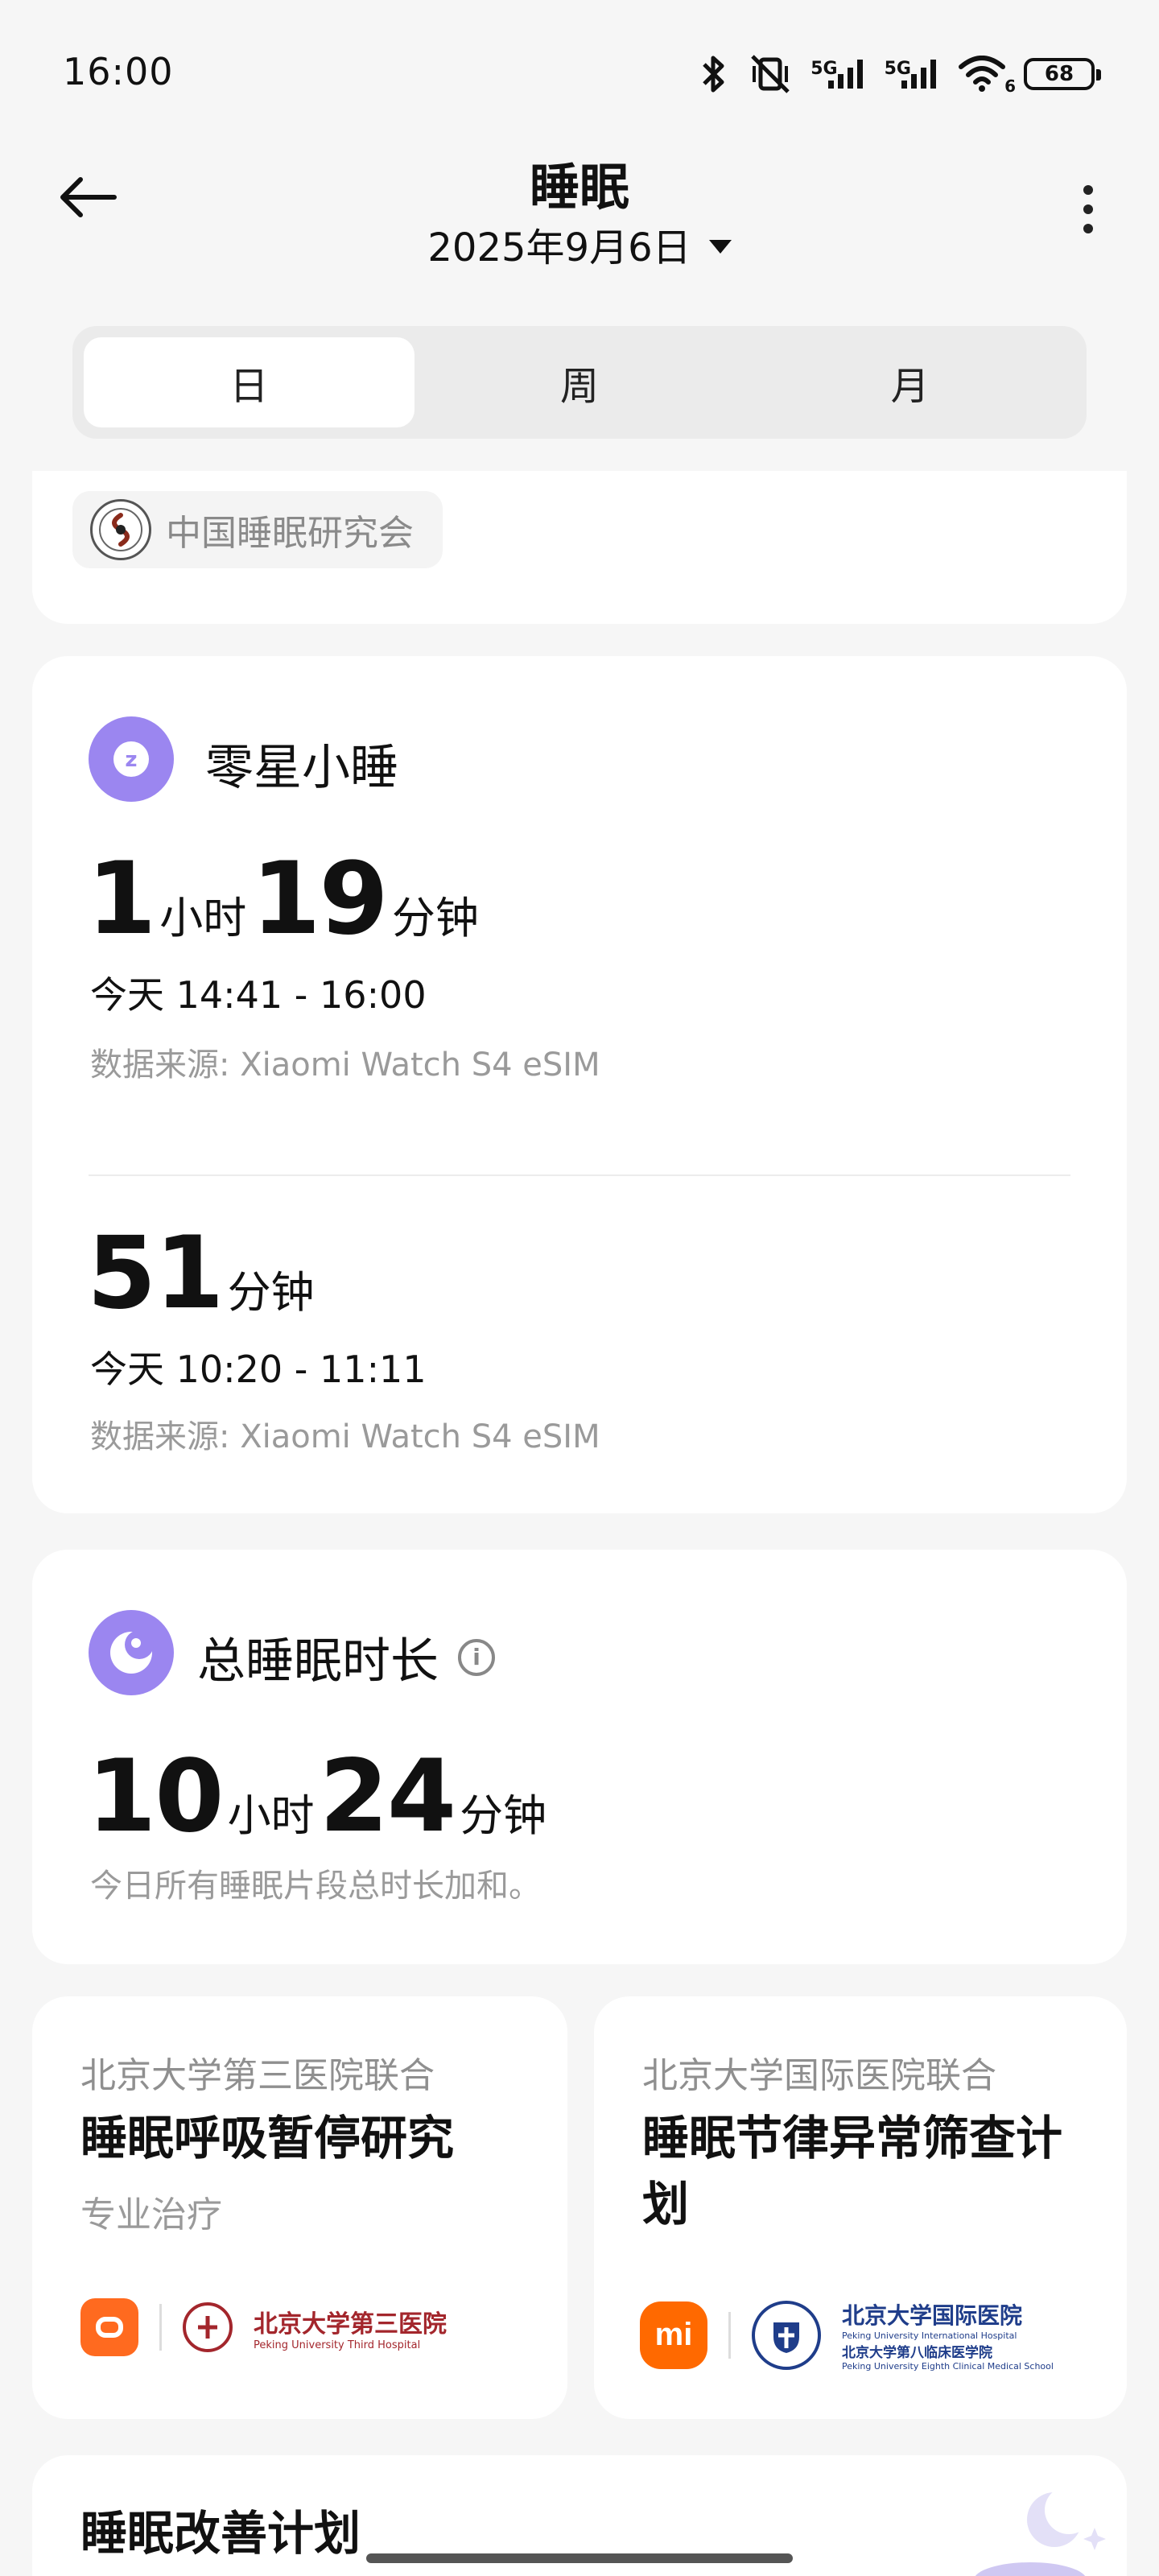 This screenshot has width=1159, height=2576. Describe the element at coordinates (156, 1797) in the screenshot. I see `total-hours: 10` at that location.